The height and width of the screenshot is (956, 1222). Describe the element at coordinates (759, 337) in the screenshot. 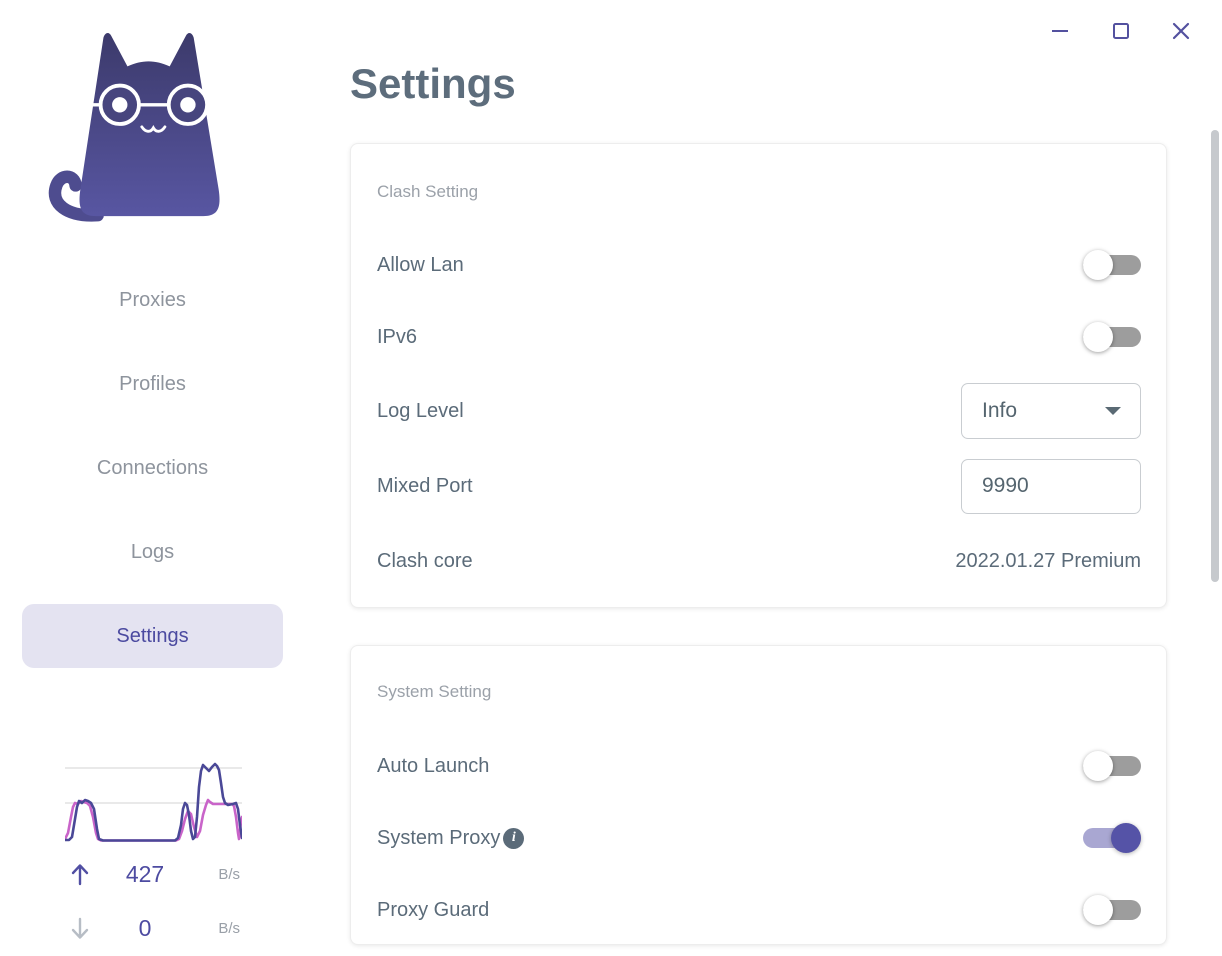

I see `setting-row-ipv6: IPv6` at that location.